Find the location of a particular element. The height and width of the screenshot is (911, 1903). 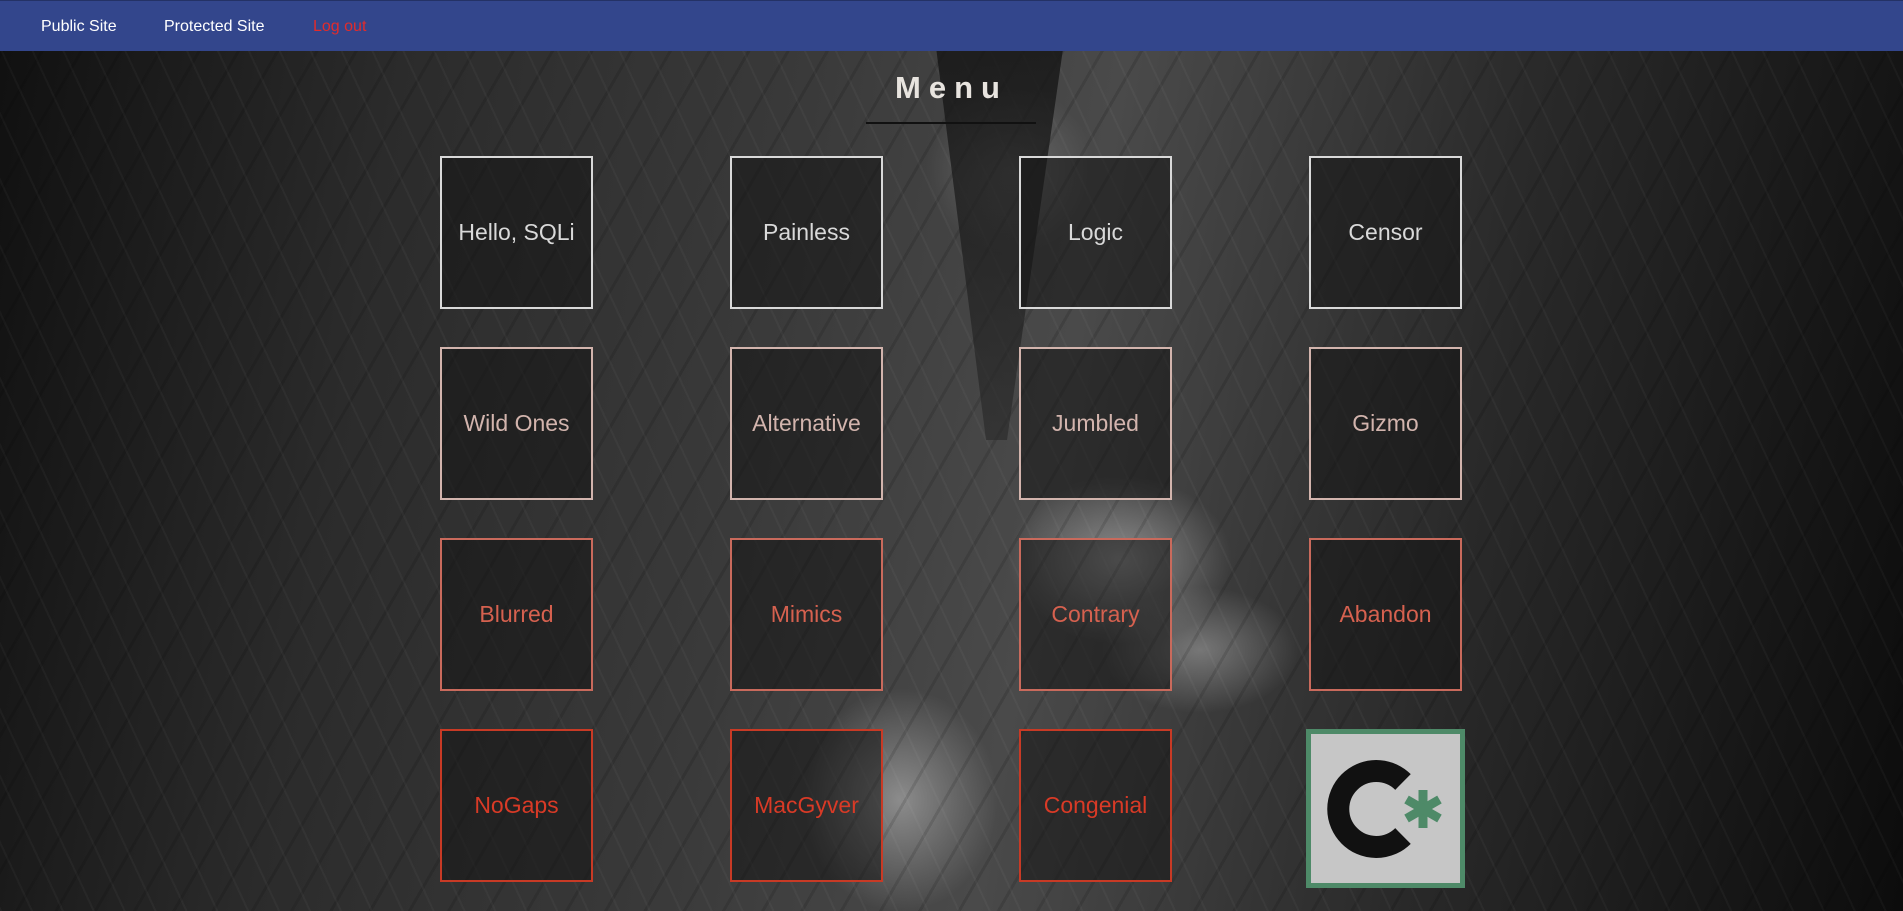

menu-tile-label: Logic is located at coordinates (1095, 232).